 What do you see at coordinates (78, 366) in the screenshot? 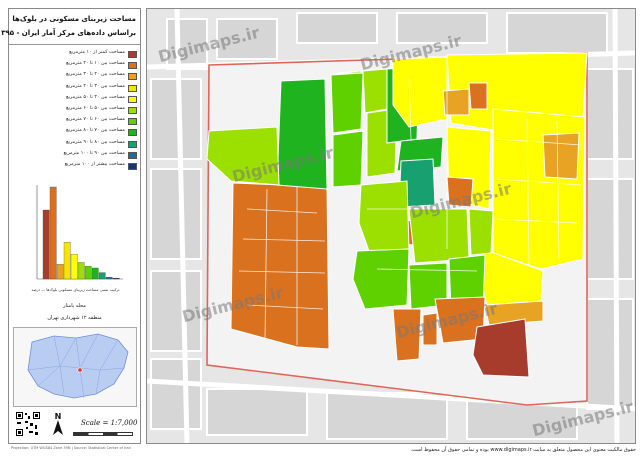
I see `tehran-outline` at bounding box center [78, 366].